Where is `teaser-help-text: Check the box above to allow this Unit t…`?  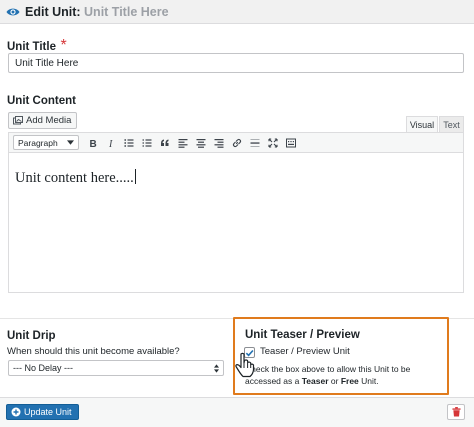 teaser-help-text: Check the box above to allow this Unit t… is located at coordinates (328, 375).